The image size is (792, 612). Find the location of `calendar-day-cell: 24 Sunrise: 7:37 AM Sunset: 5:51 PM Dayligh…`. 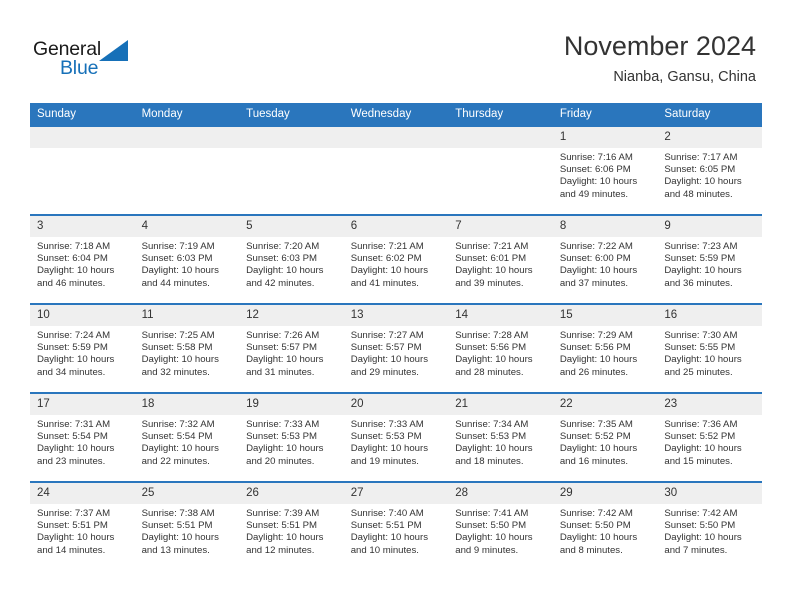

calendar-day-cell: 24 Sunrise: 7:37 AM Sunset: 5:51 PM Dayligh… is located at coordinates (82, 525).